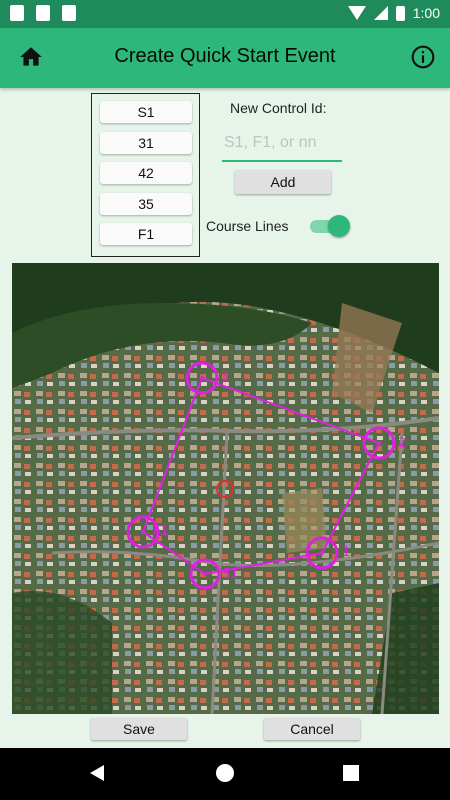  What do you see at coordinates (380, 13) in the screenshot?
I see `signal-icon` at bounding box center [380, 13].